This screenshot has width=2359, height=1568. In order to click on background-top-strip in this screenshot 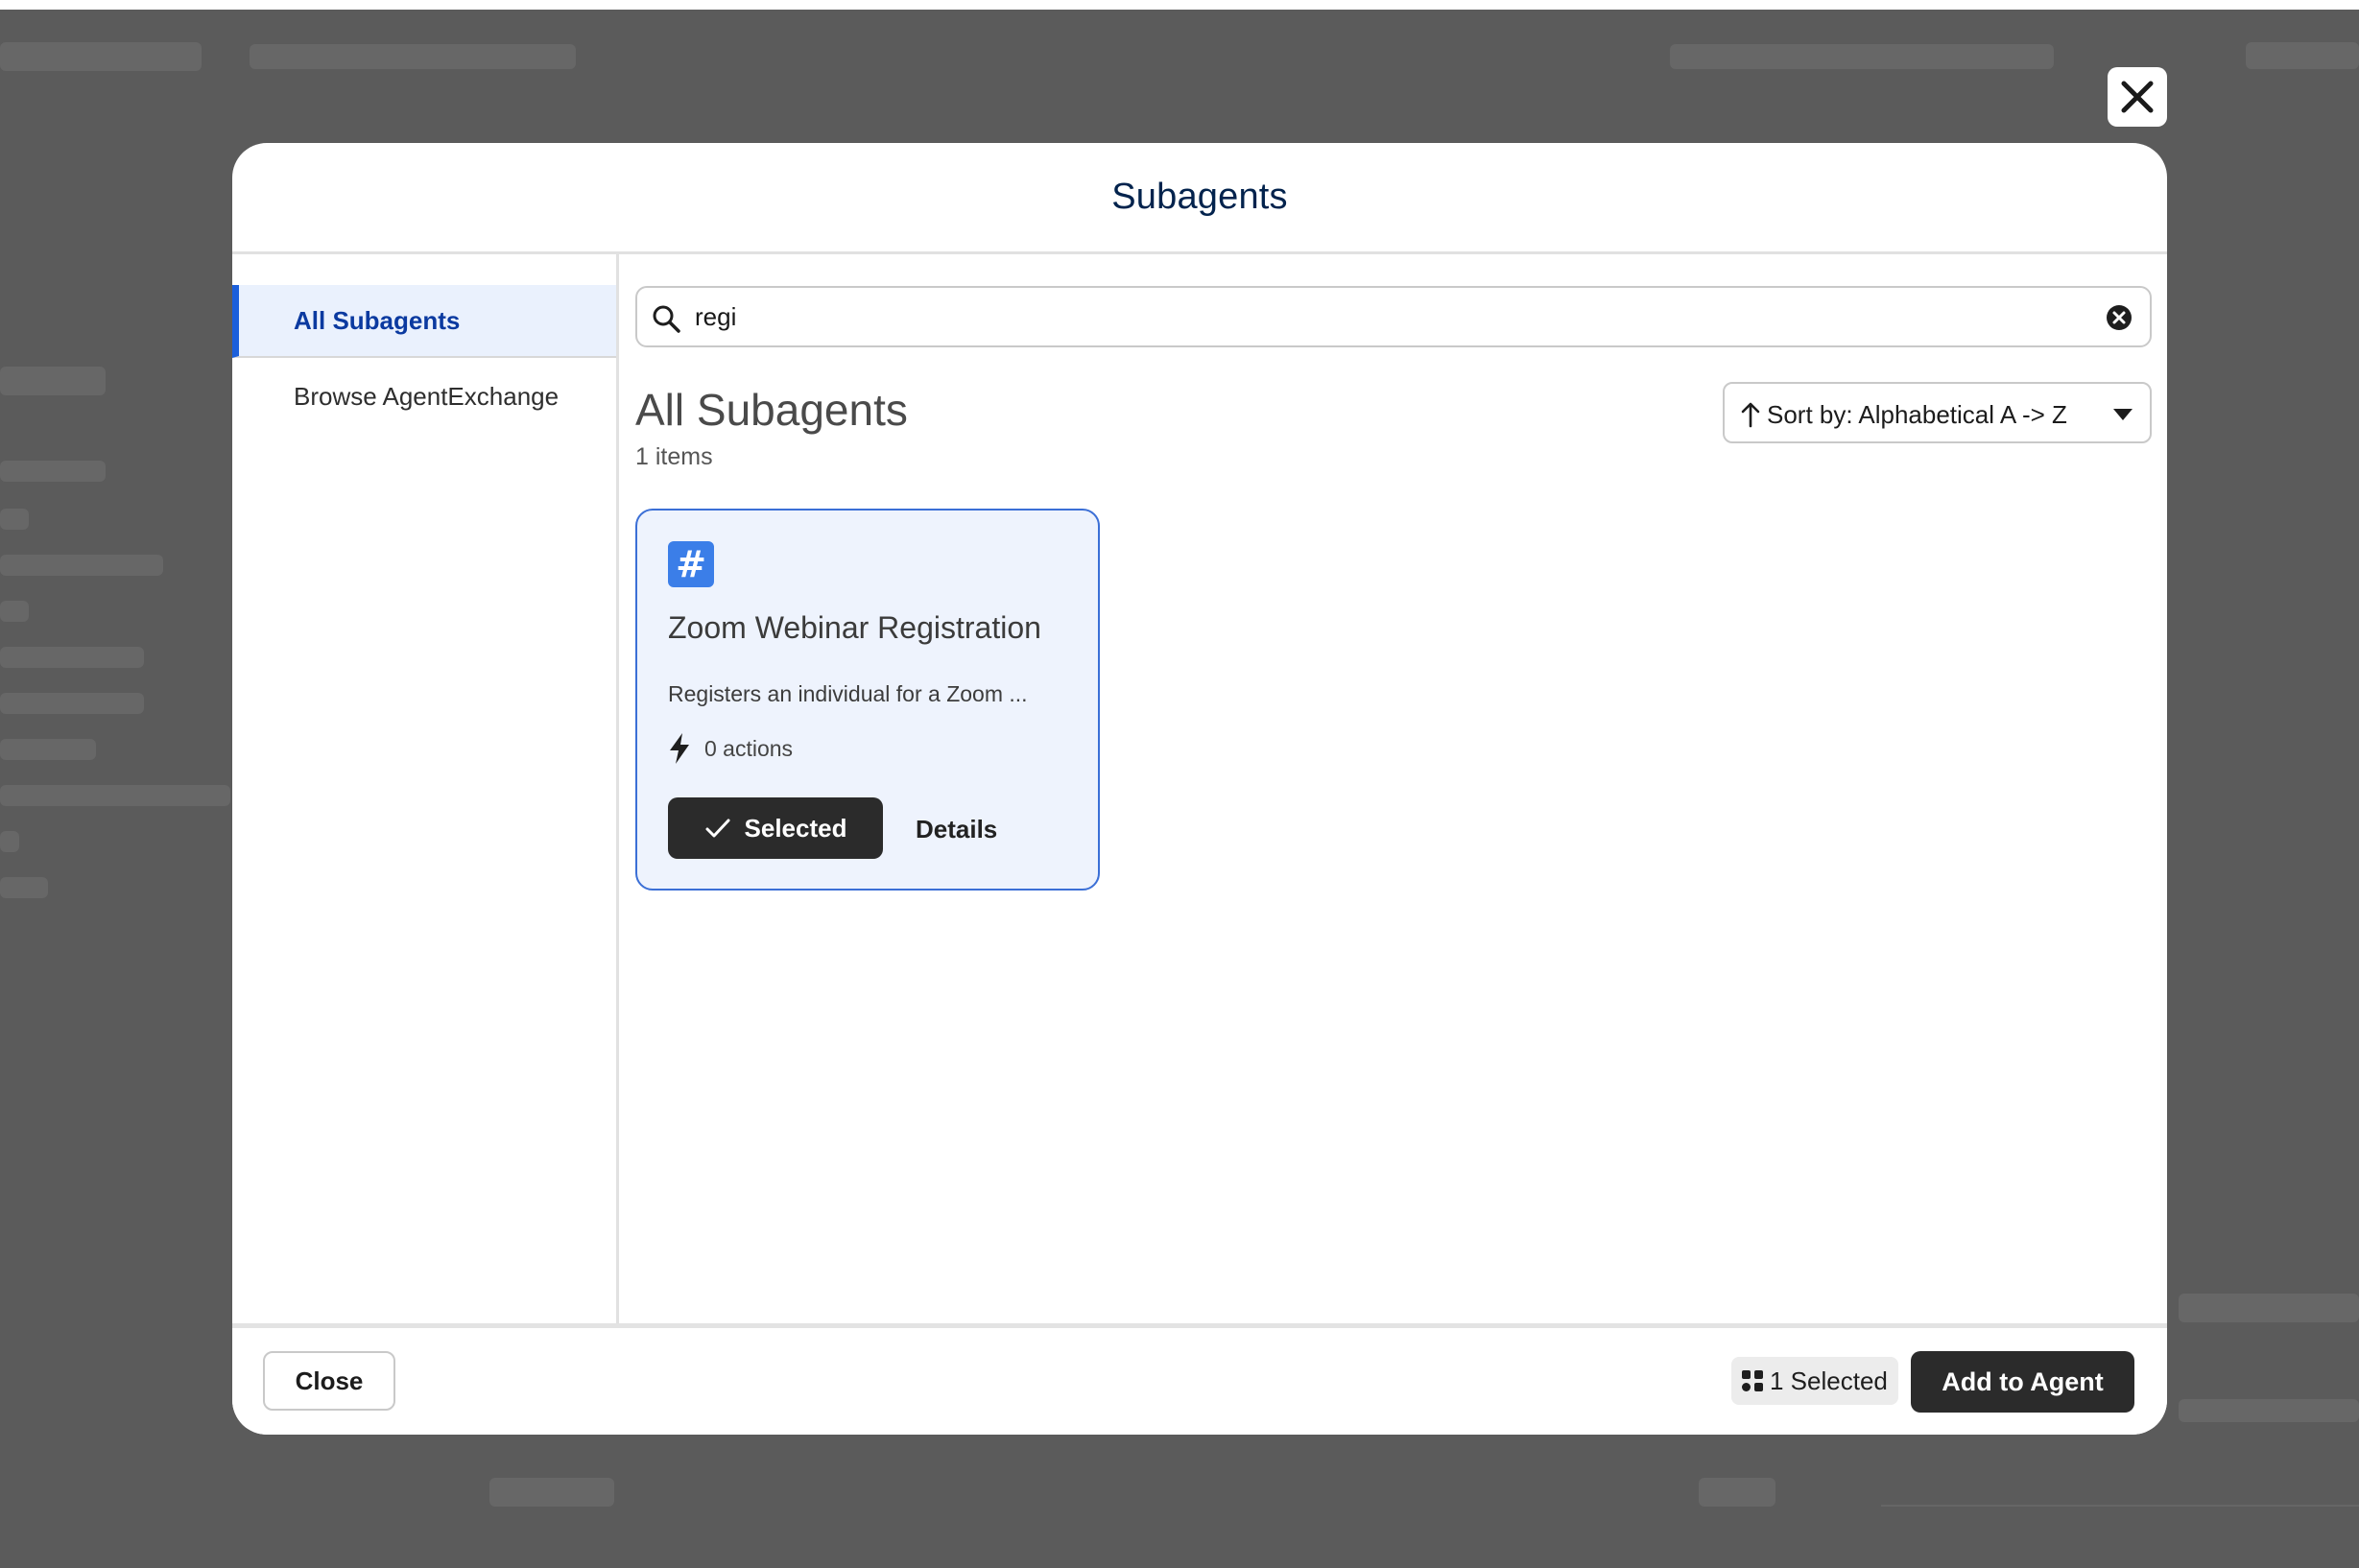, I will do `click(1179, 5)`.